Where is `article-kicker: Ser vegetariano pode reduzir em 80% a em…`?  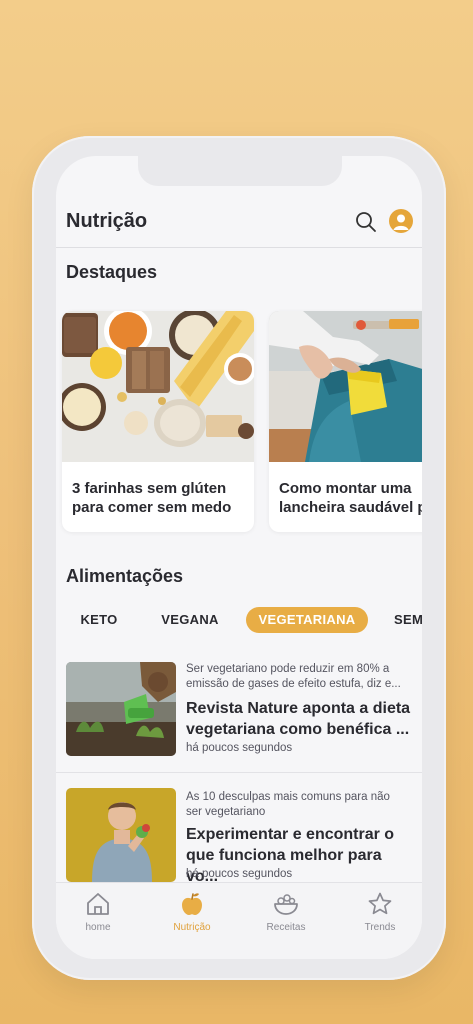
article-kicker: Ser vegetariano pode reduzir em 80% a em… is located at coordinates (293, 676).